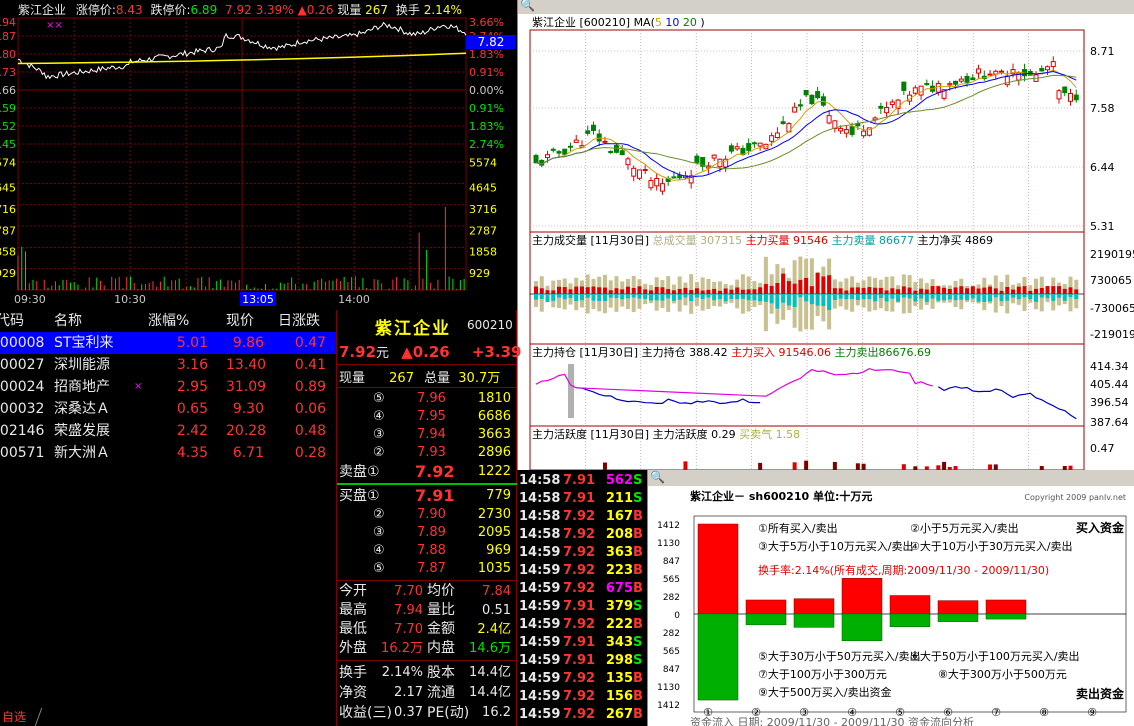 The width and height of the screenshot is (1134, 726). Describe the element at coordinates (483, 188) in the screenshot. I see `vol-tick-label: 4645` at that location.